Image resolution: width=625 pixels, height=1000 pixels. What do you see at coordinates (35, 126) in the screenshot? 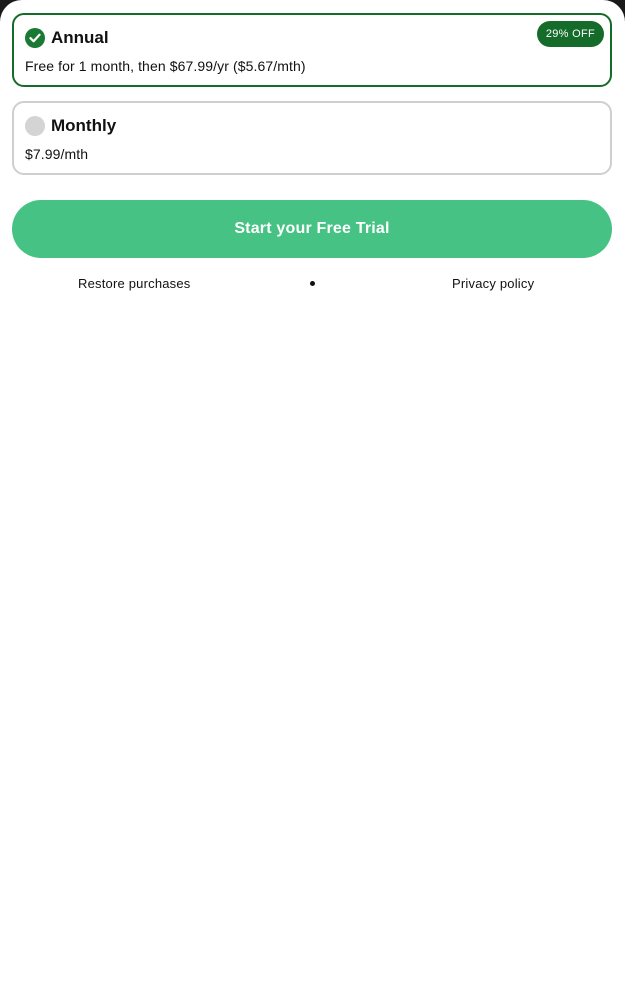
I see `empty-radio-icon` at bounding box center [35, 126].